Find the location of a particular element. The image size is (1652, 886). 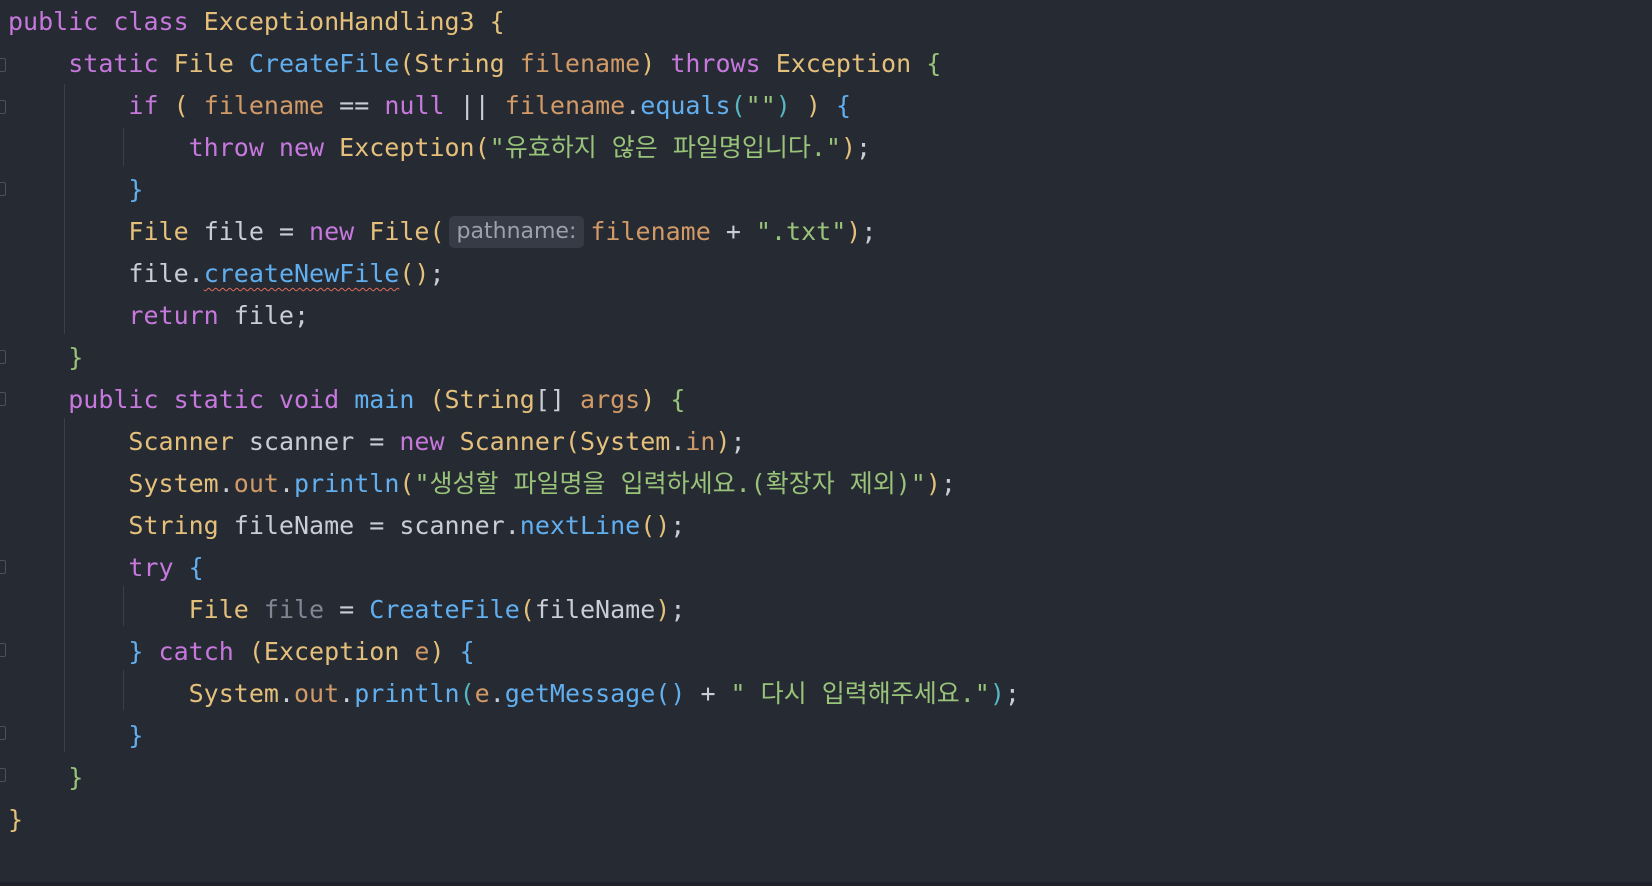

keyword: public class is located at coordinates (106, 21).